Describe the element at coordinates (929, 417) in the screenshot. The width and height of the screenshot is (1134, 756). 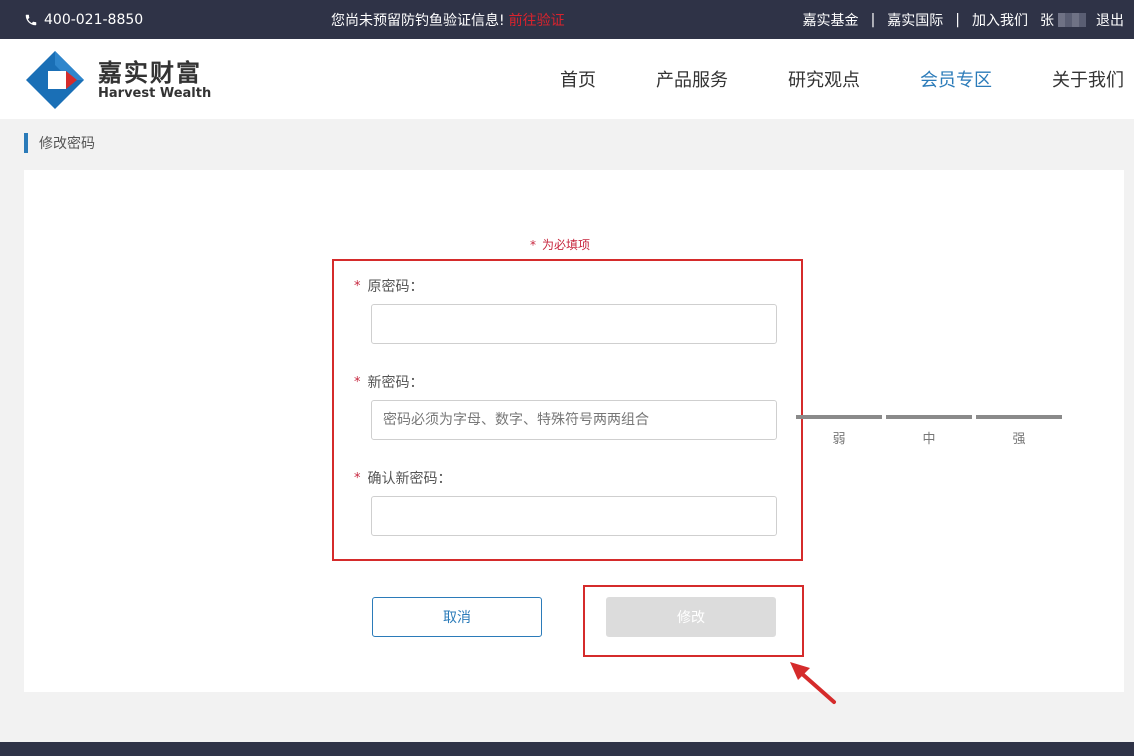
I see `strength-bar-medium` at that location.